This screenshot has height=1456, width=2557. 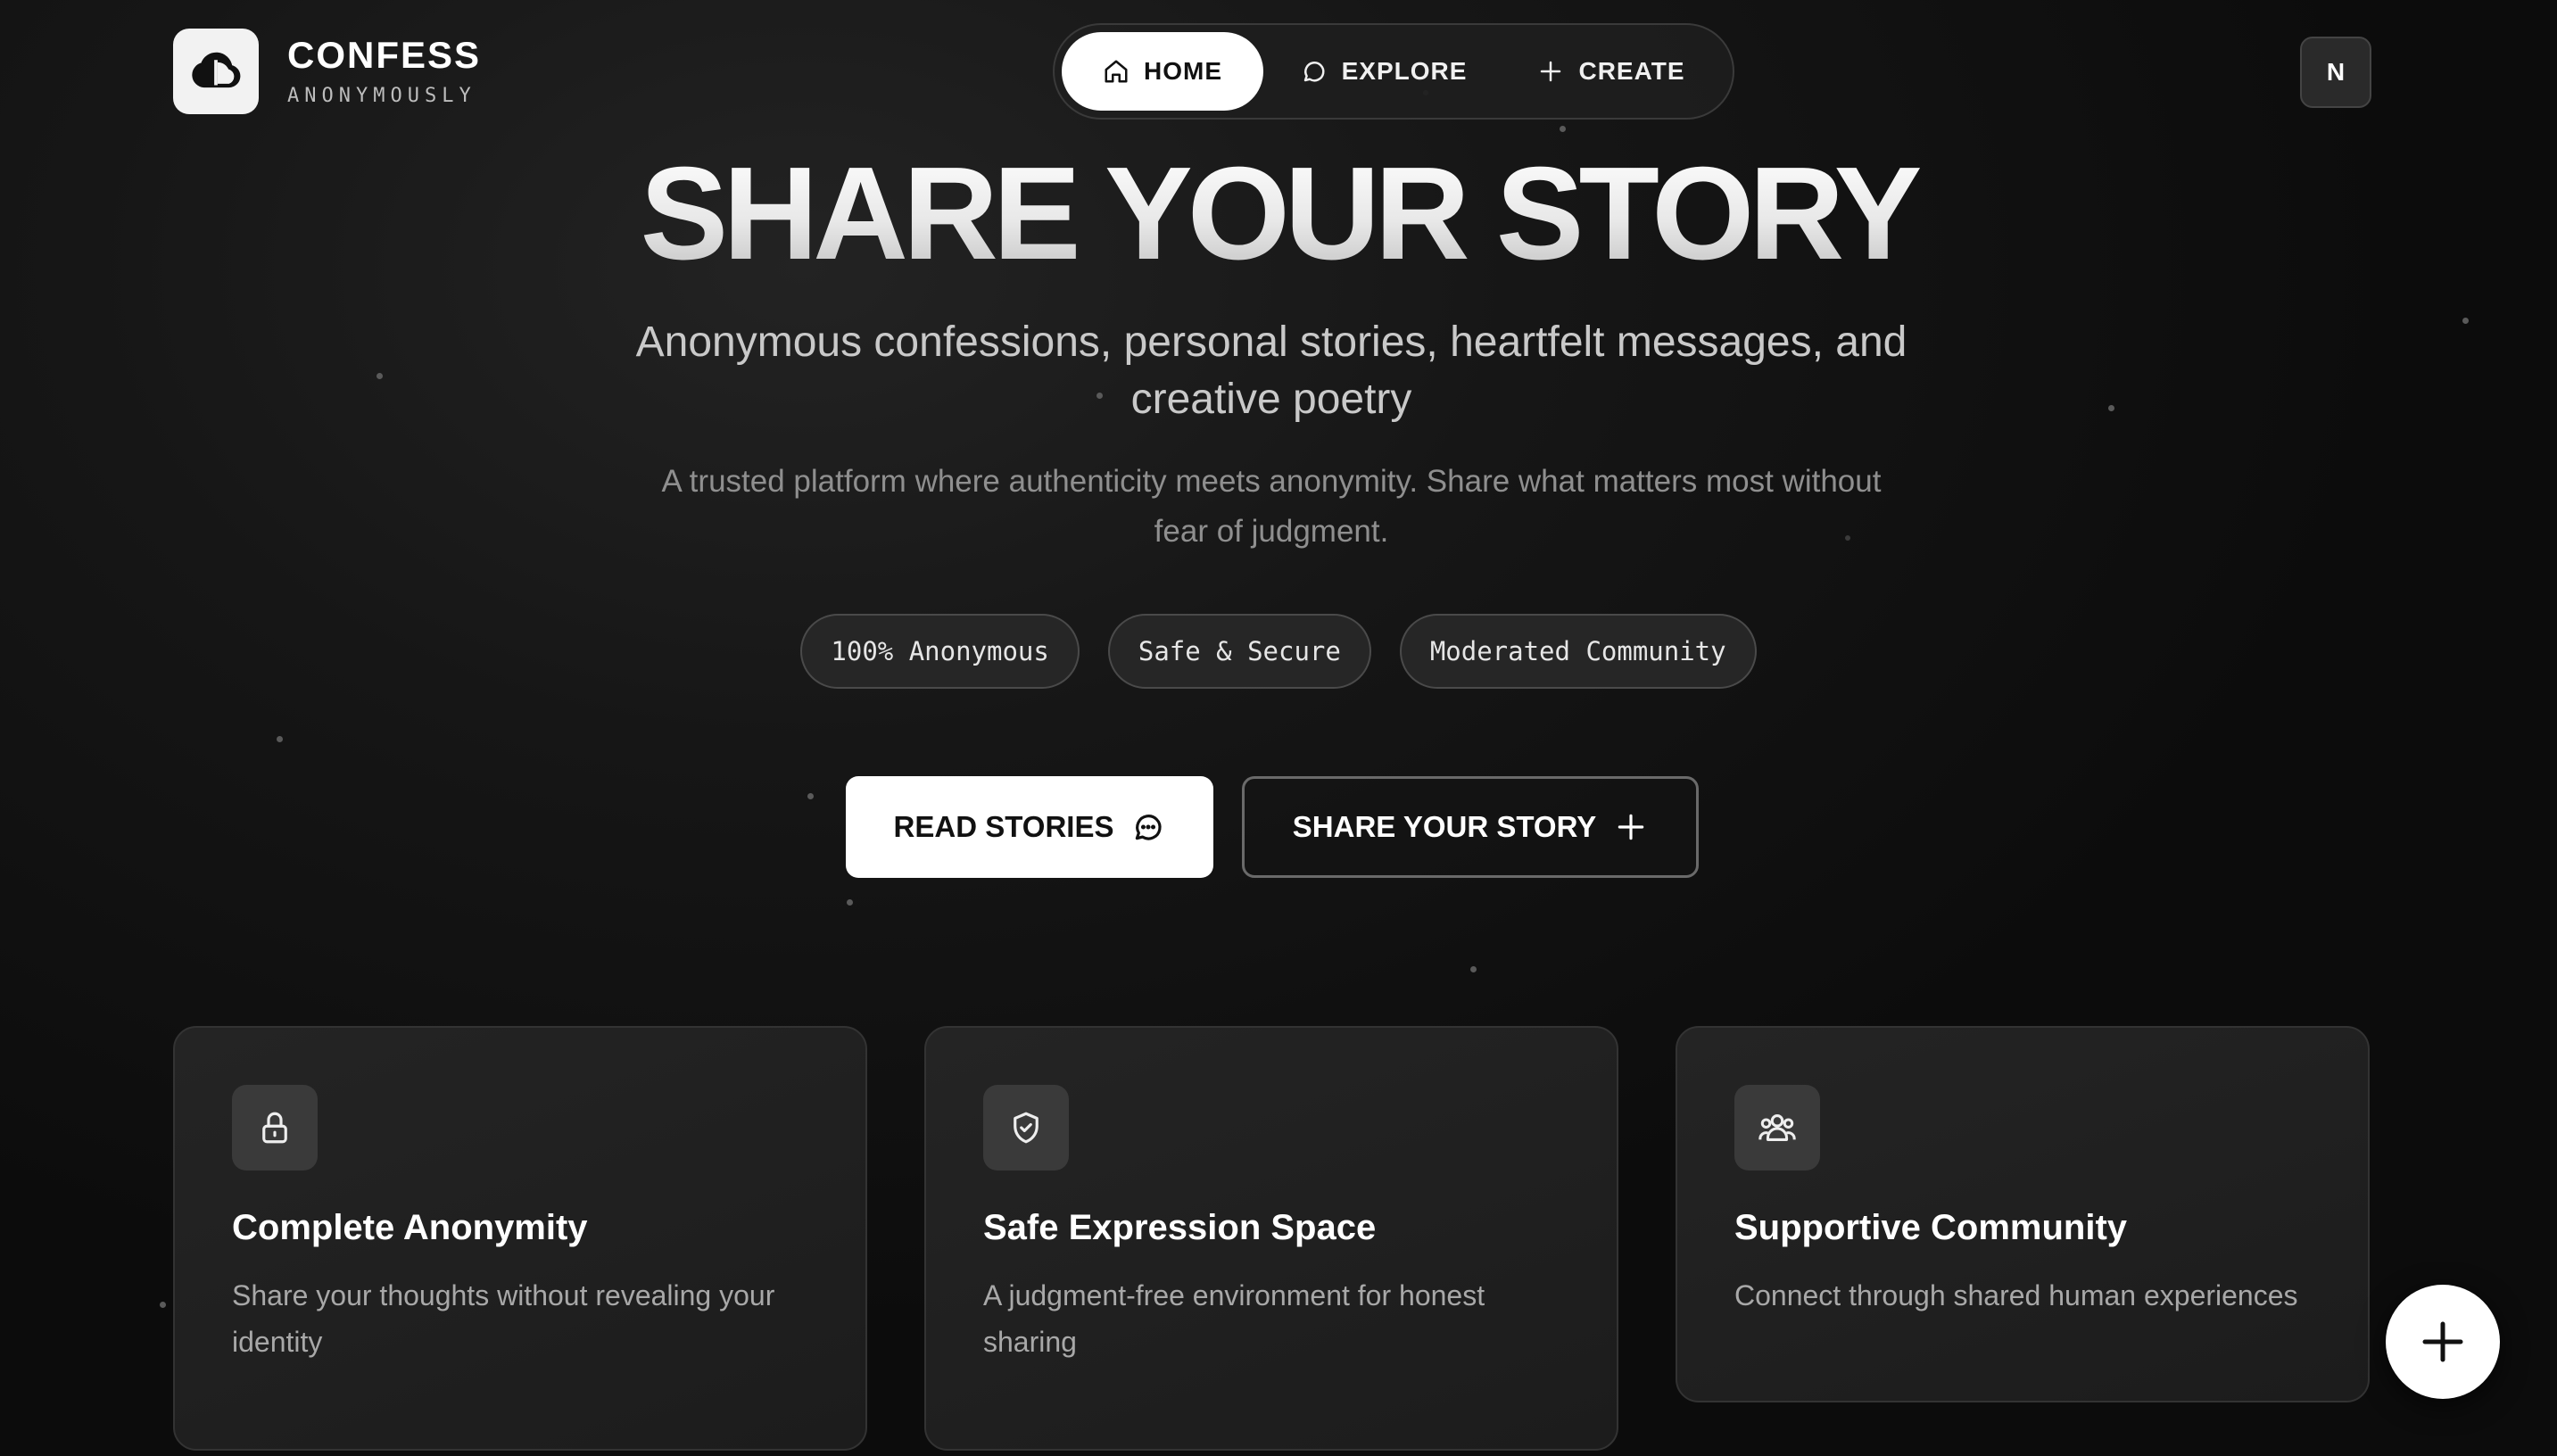 What do you see at coordinates (1445, 826) in the screenshot?
I see `share-story-label: SHARE YOUR STORY` at bounding box center [1445, 826].